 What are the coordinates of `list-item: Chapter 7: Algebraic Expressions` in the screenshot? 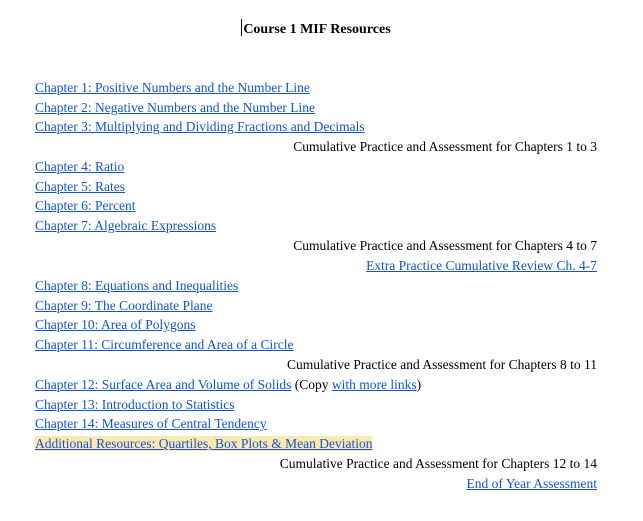 It's located at (316, 226).